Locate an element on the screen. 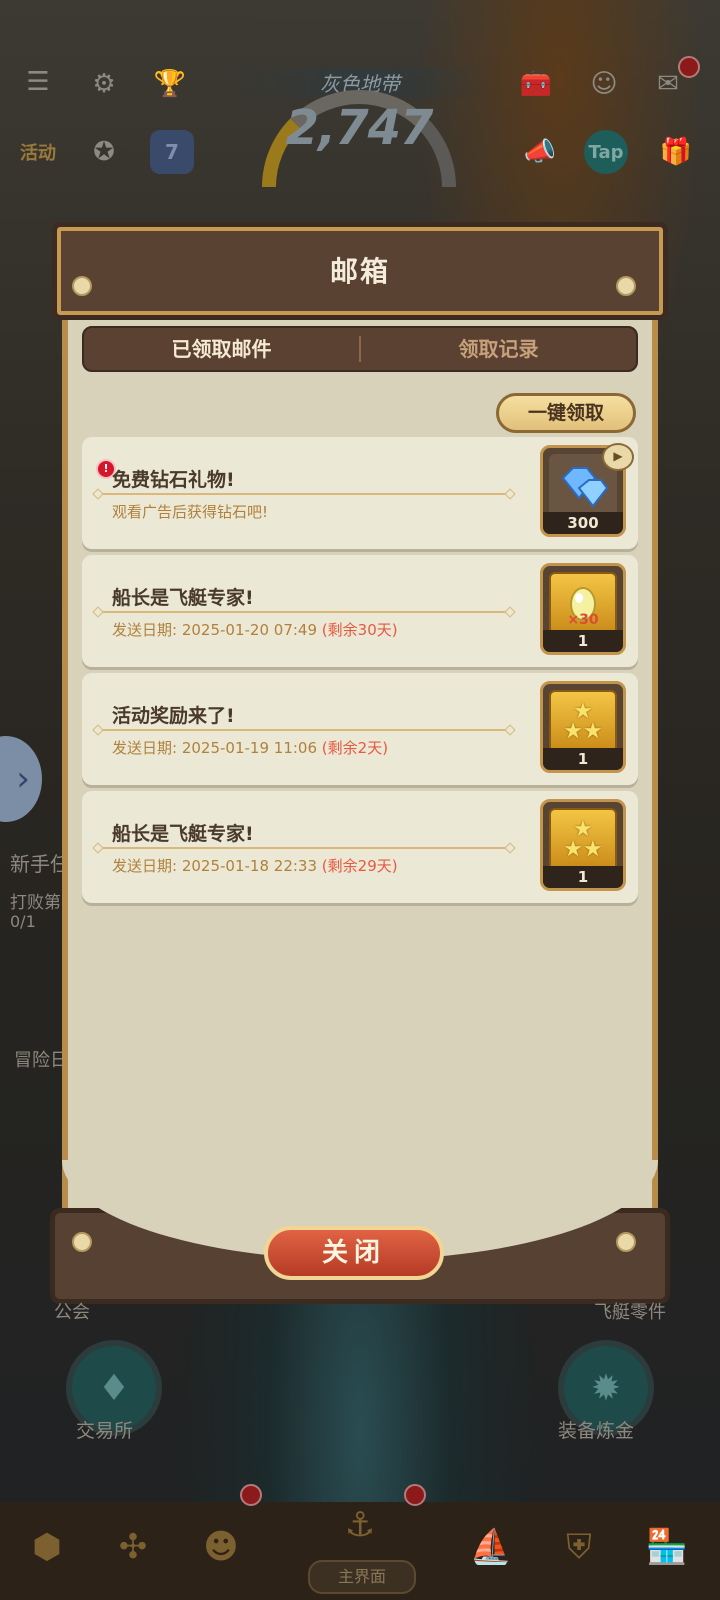 The height and width of the screenshot is (1600, 720). close-button: 关闭 is located at coordinates (354, 1253).